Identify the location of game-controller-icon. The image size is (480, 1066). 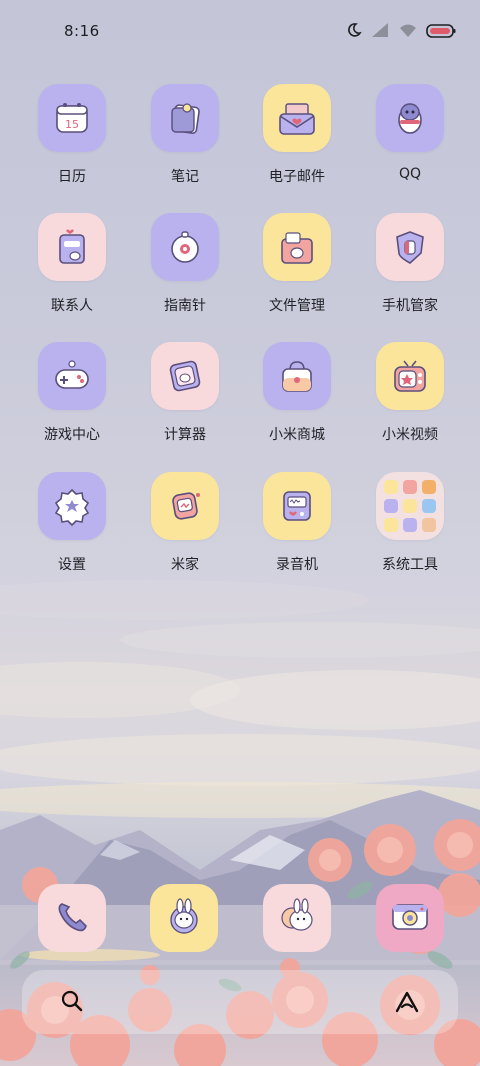
(72, 376).